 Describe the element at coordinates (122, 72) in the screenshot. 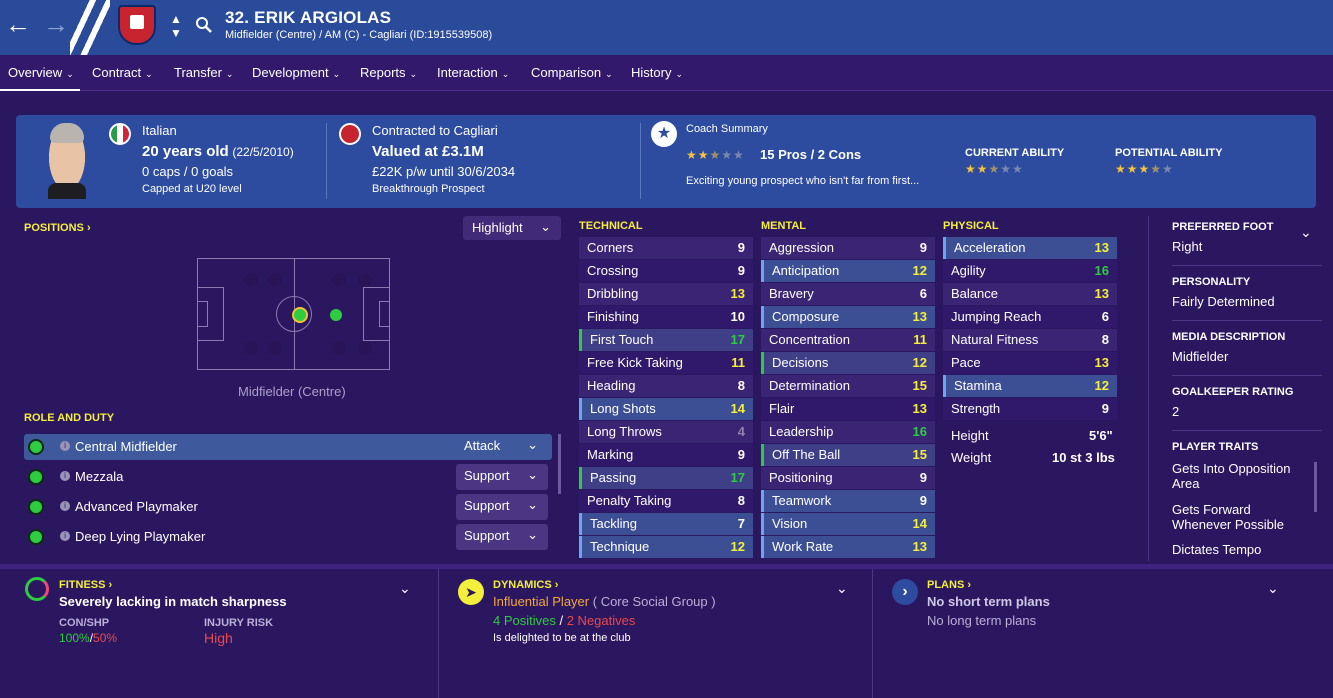

I see `tab-contract: Contract ⌄` at that location.